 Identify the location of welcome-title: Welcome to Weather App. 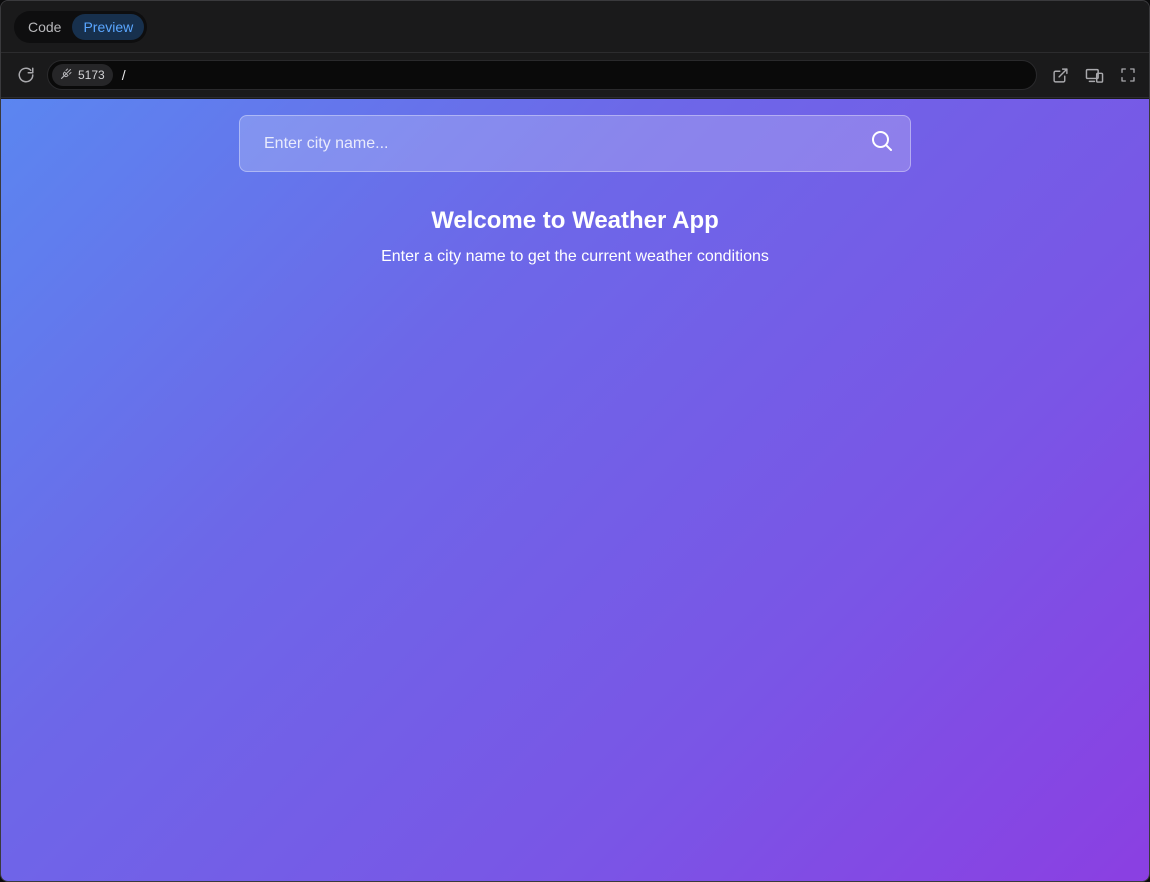
(575, 220).